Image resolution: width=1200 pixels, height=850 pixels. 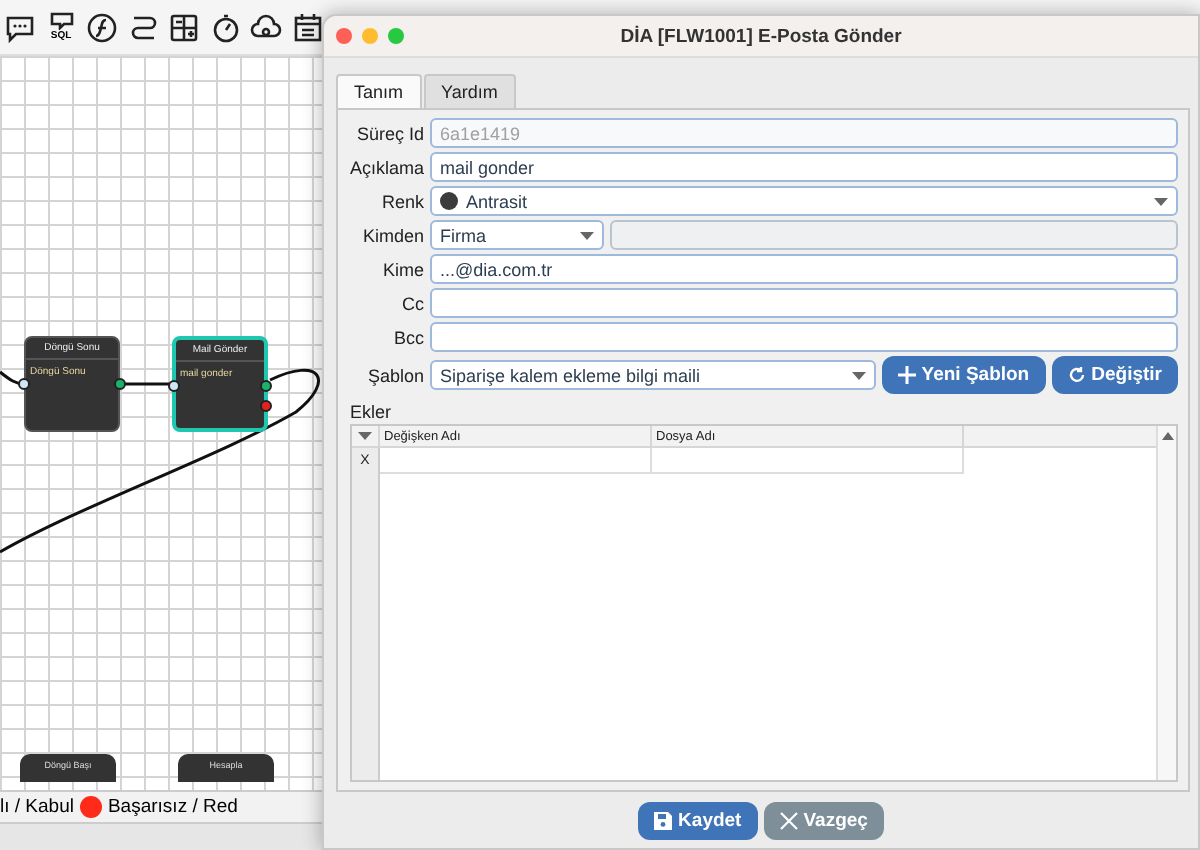 I want to click on cloud-gear-icon, so click(x=266, y=27).